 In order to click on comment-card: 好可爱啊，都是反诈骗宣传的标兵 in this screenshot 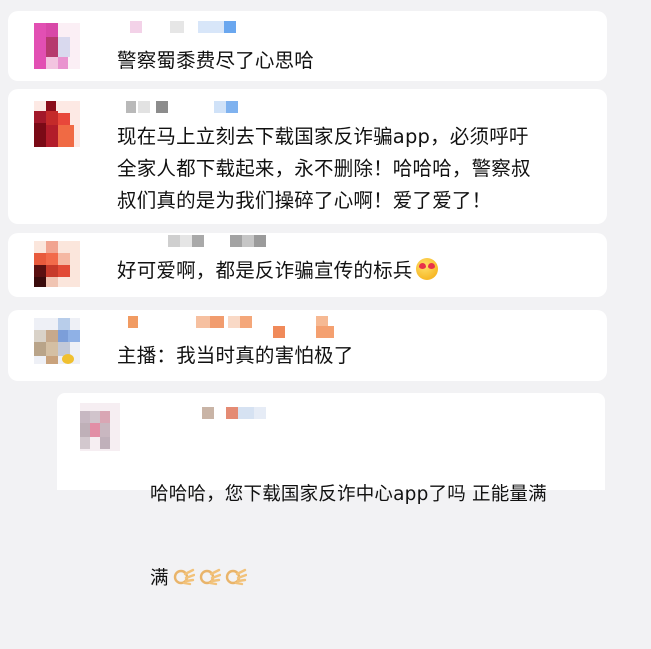, I will do `click(307, 265)`.